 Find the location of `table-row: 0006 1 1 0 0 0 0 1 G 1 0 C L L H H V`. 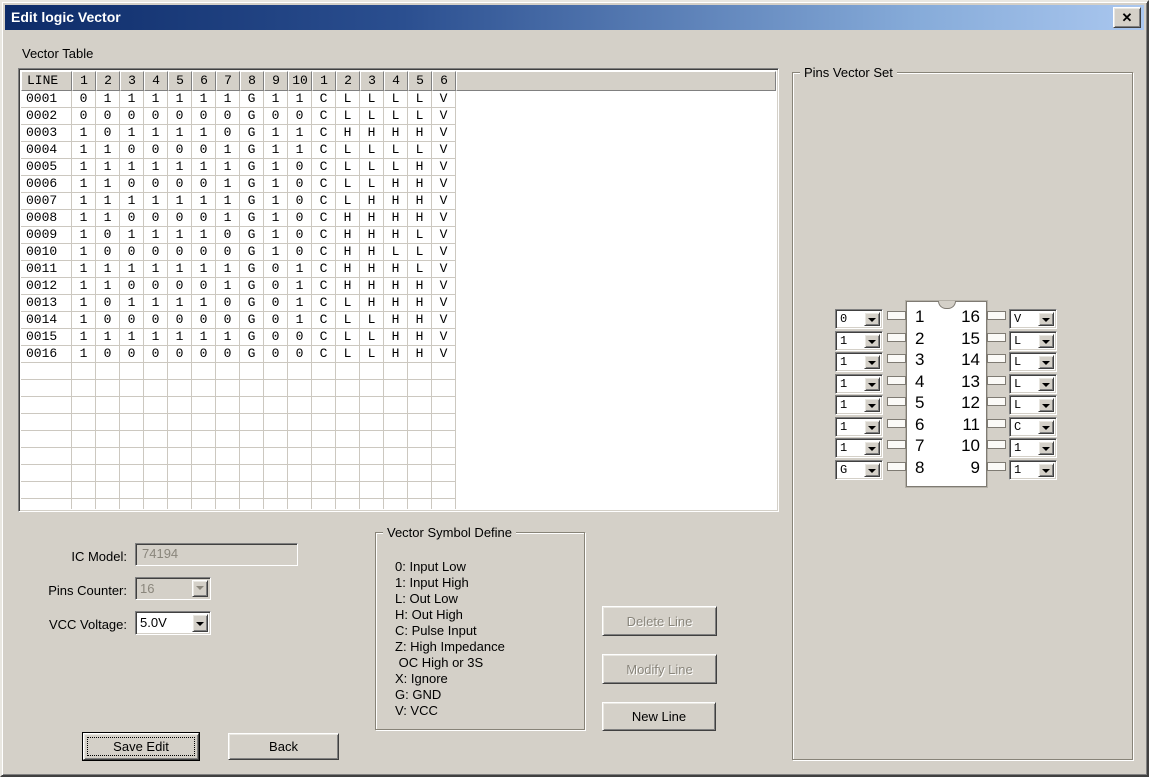

table-row: 0006 1 1 0 0 0 0 1 G 1 0 C L L H H V is located at coordinates (398, 184).